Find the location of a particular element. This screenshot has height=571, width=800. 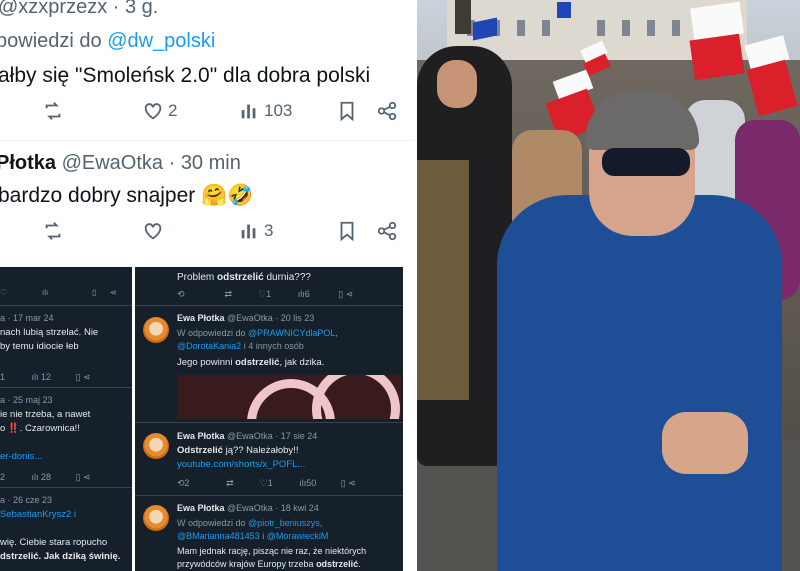

right-post-1-body: Jego powinni odstrzelić, jak dzika. is located at coordinates (250, 362).